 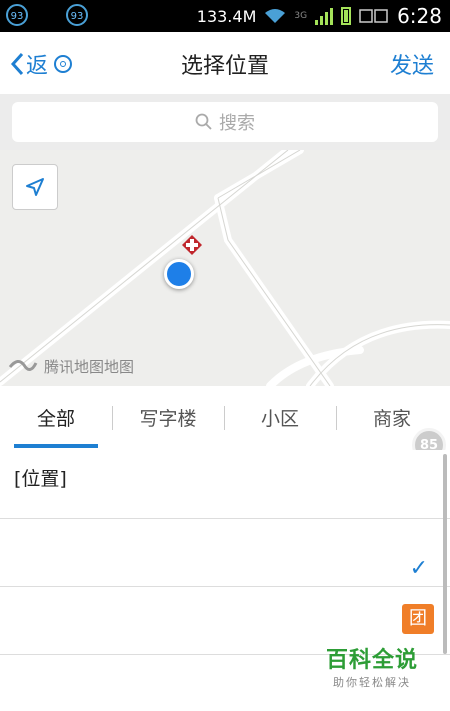 What do you see at coordinates (56, 446) in the screenshot?
I see `active-tab-indicator` at bounding box center [56, 446].